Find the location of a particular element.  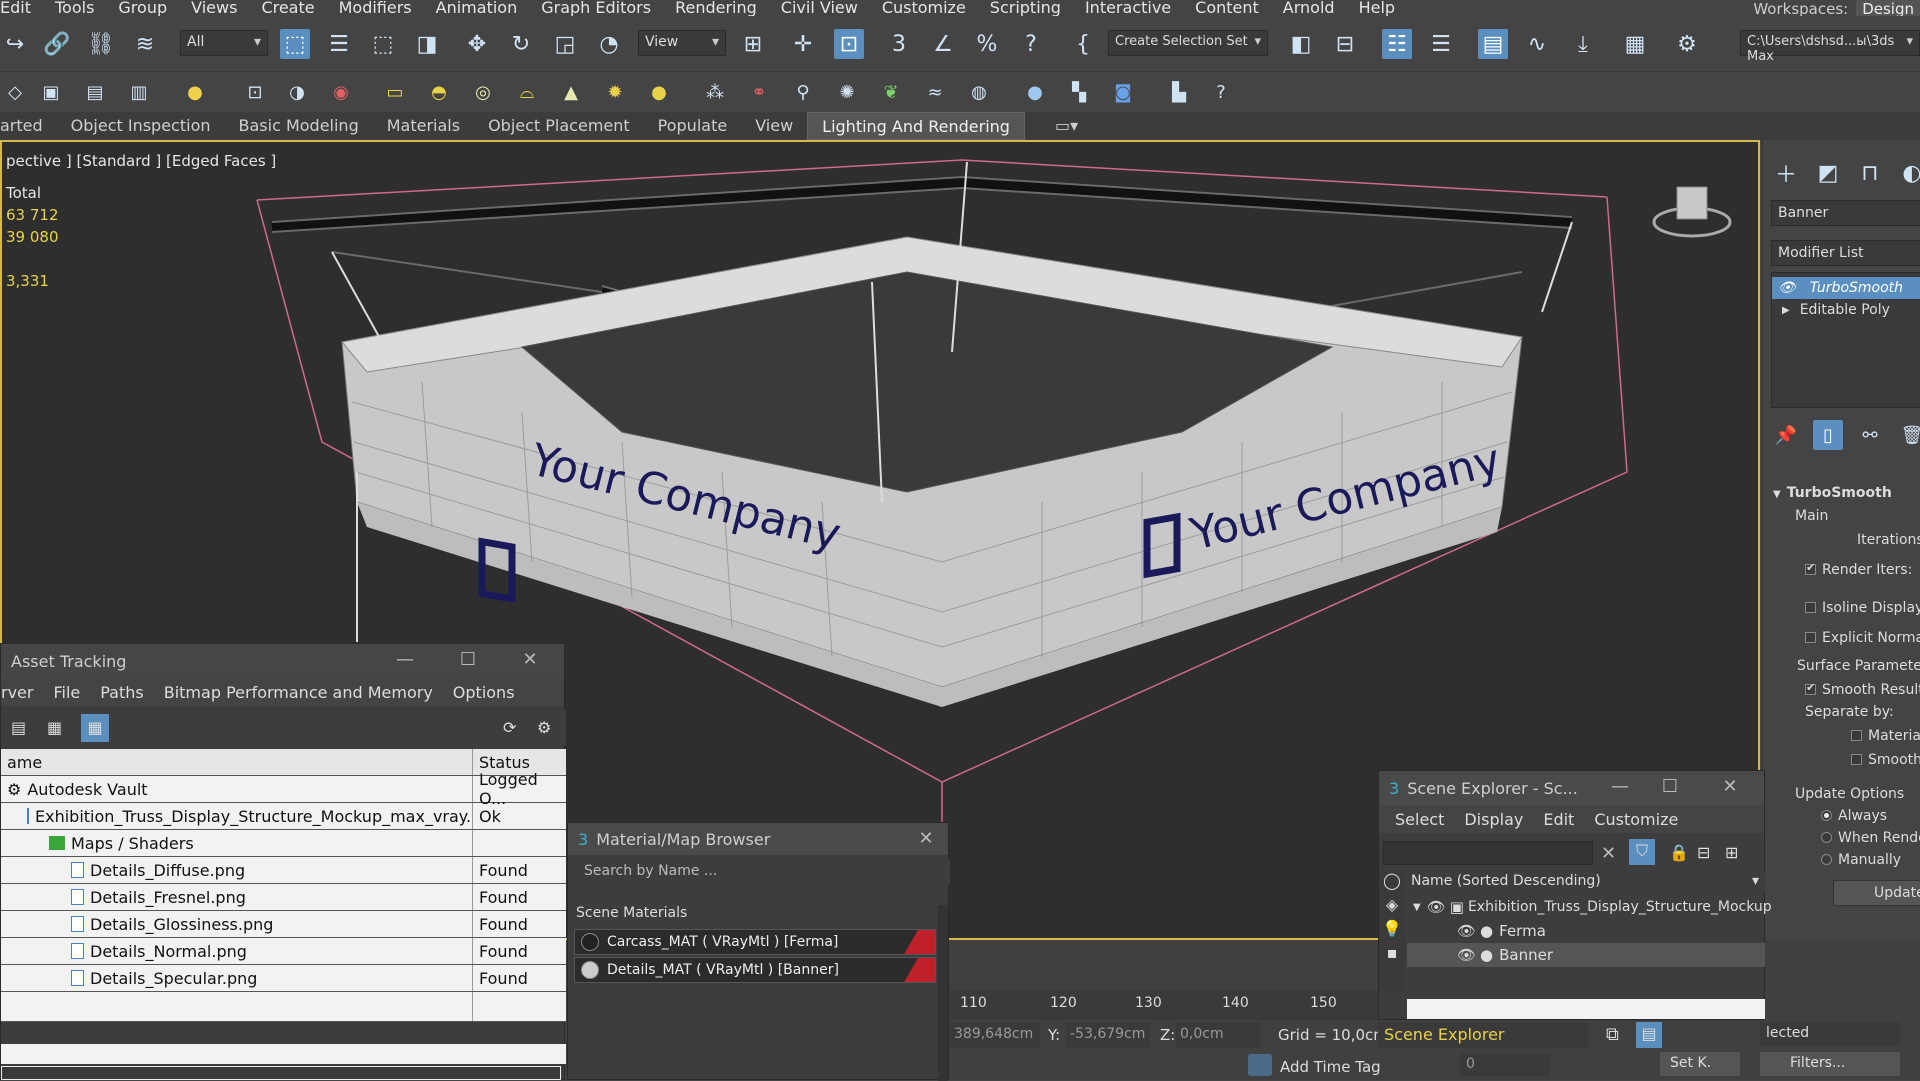

turbosmooth-rollout-title: ▼ TurboSmooth is located at coordinates (1832, 493).